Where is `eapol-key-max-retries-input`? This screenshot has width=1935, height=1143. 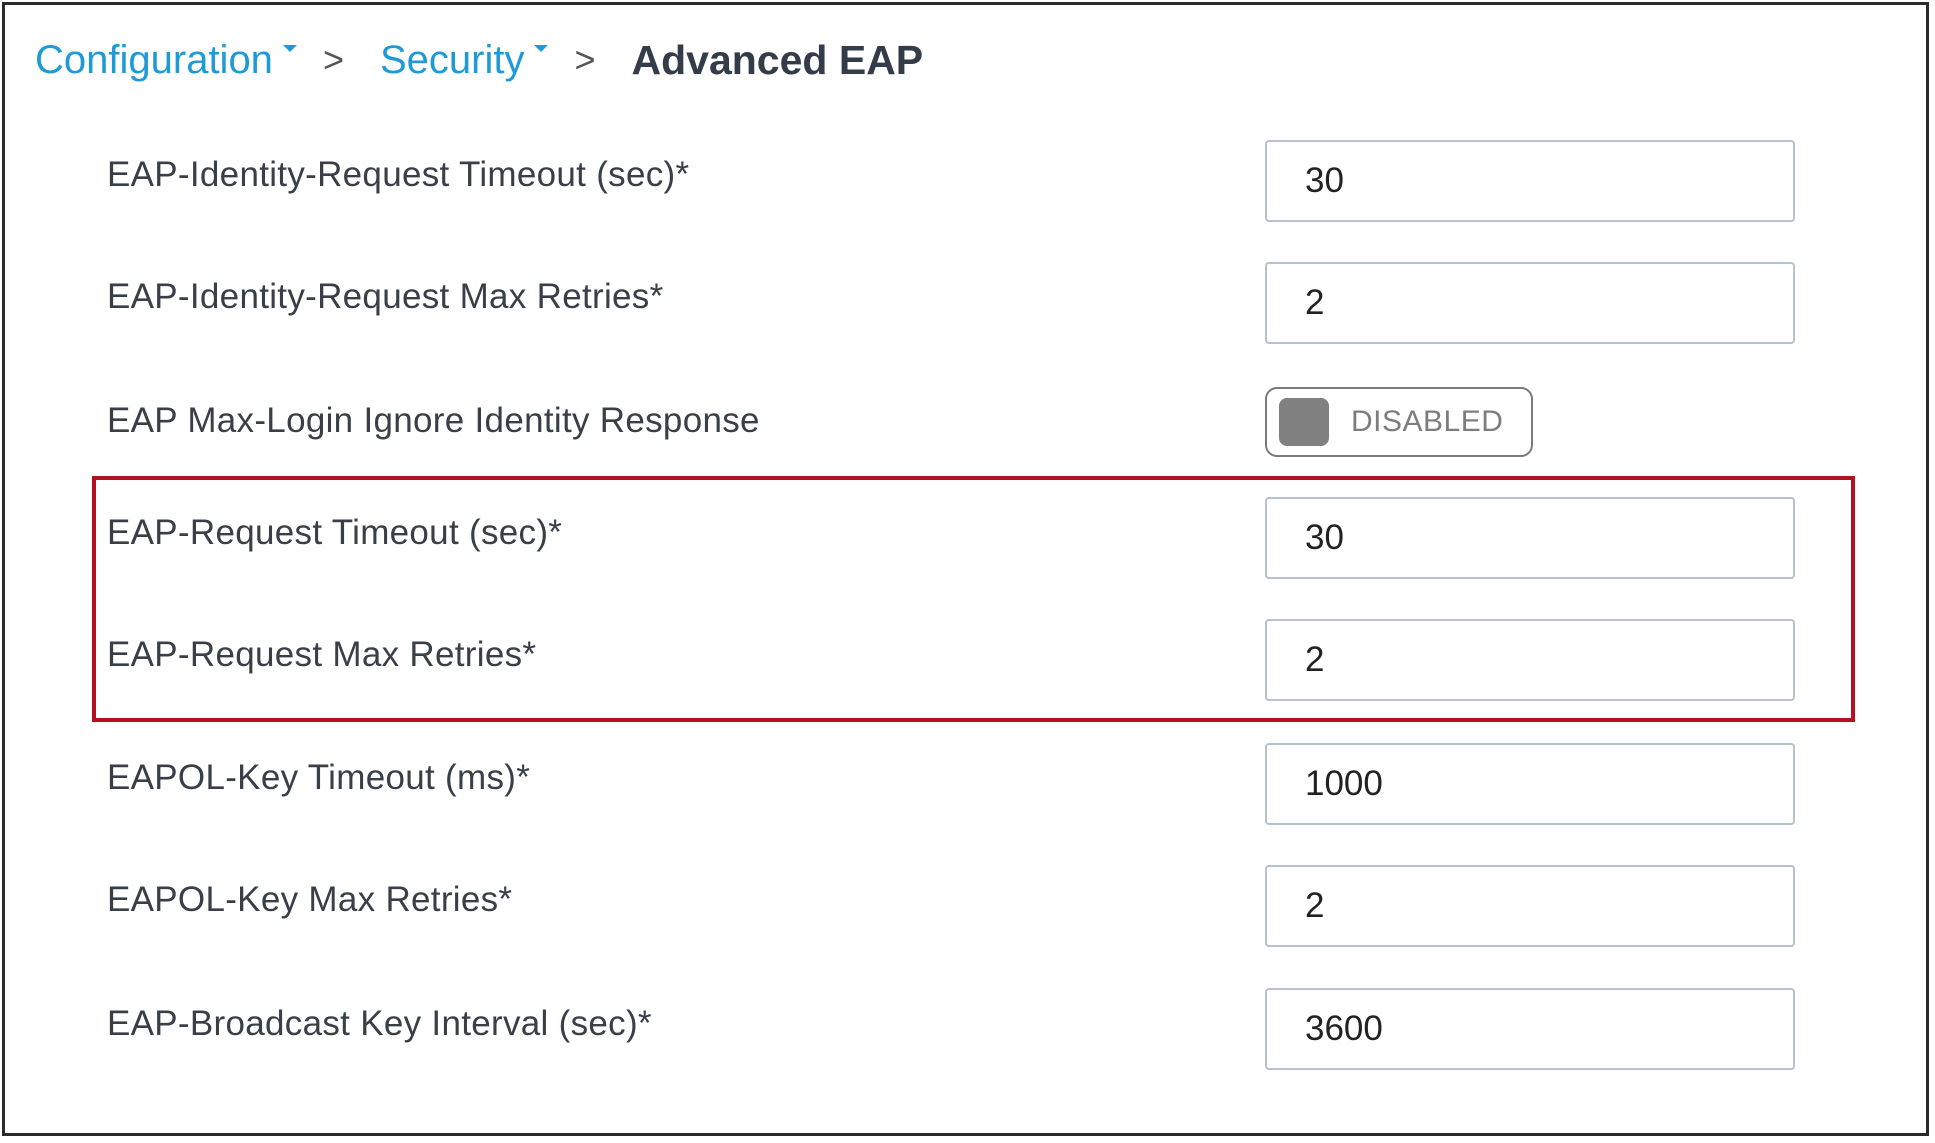
eapol-key-max-retries-input is located at coordinates (1530, 906).